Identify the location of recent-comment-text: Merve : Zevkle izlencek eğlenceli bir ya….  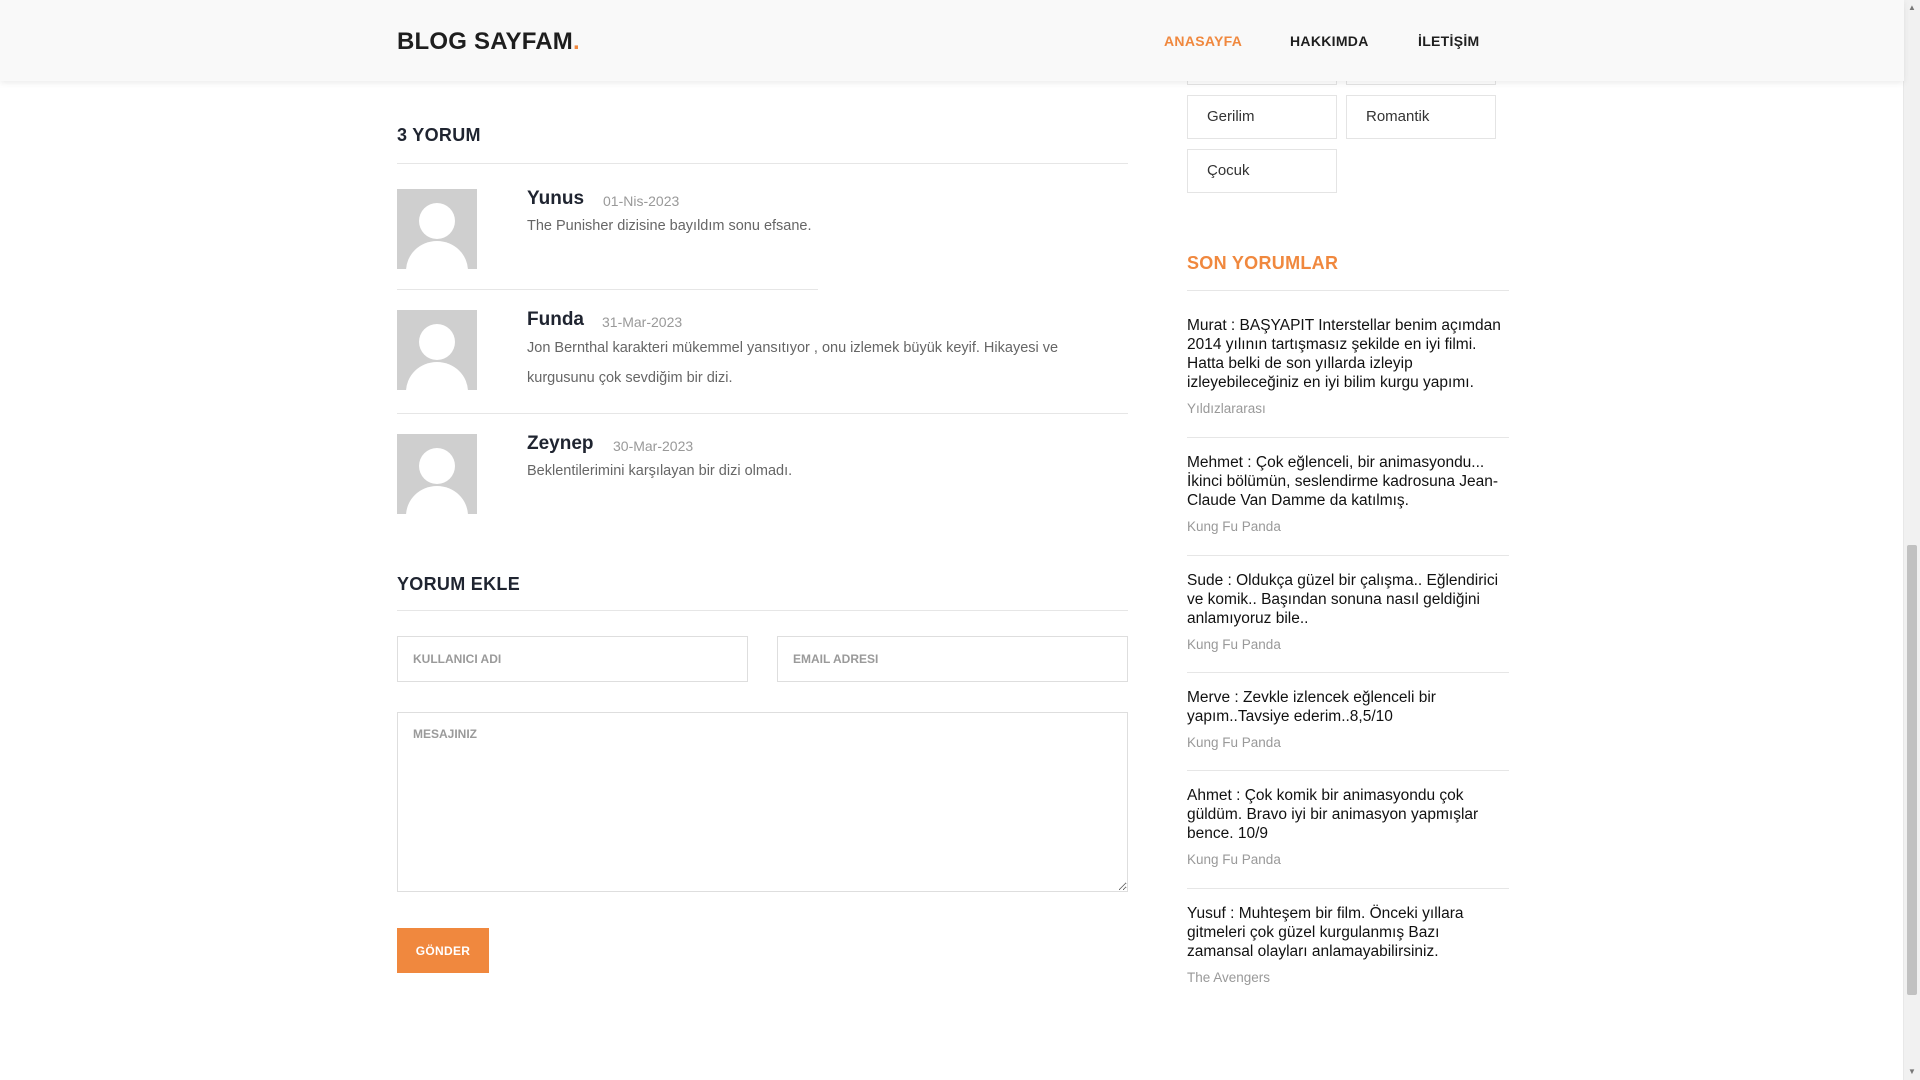
(1348, 707).